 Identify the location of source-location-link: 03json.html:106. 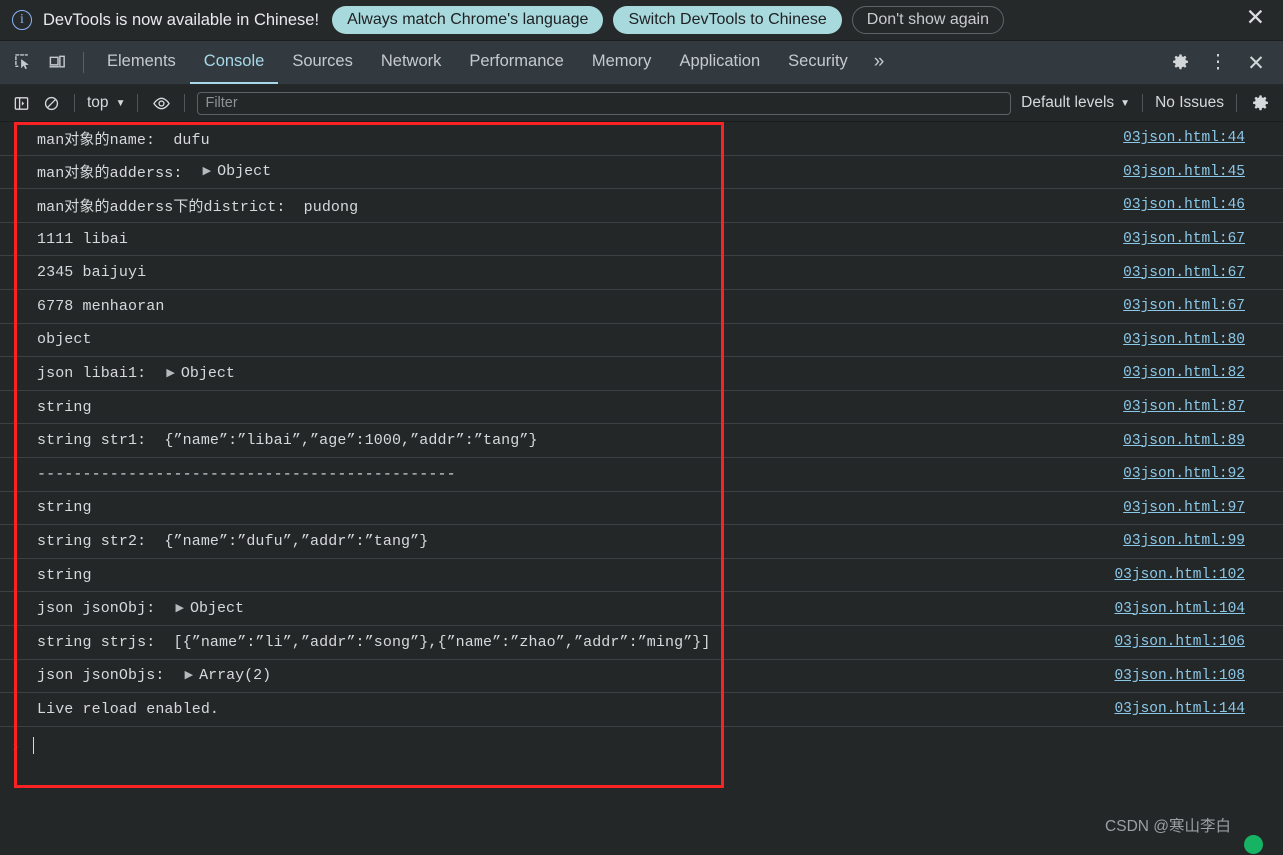
(1179, 642).